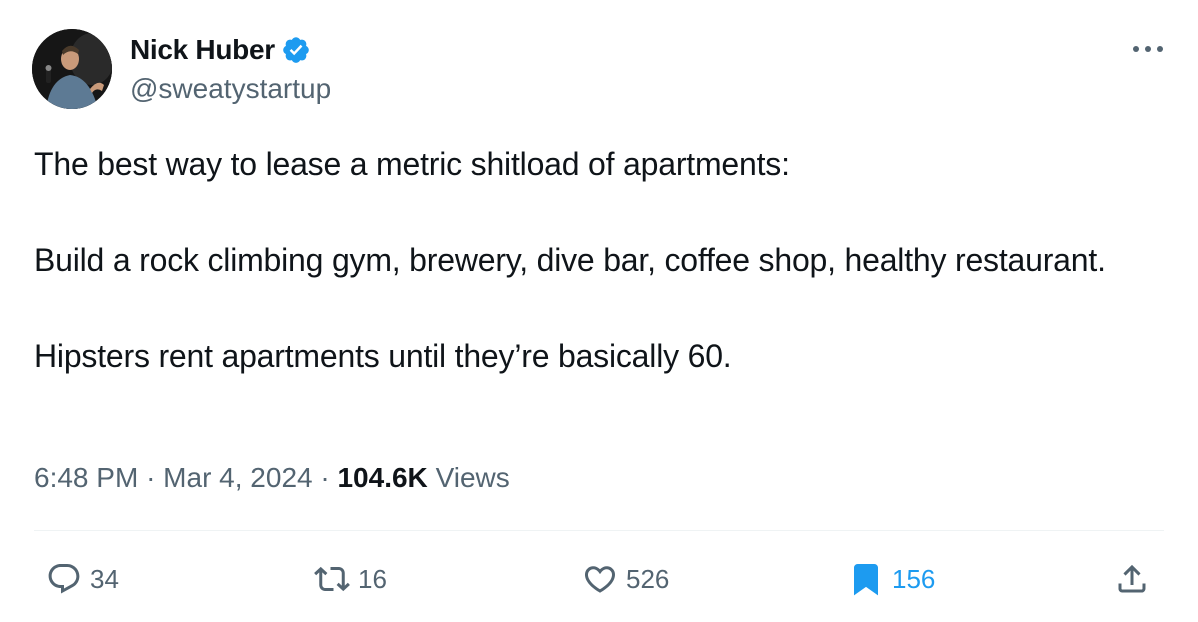 Image resolution: width=1198 pixels, height=622 pixels. I want to click on author-name-row: Nick Huber, so click(220, 50).